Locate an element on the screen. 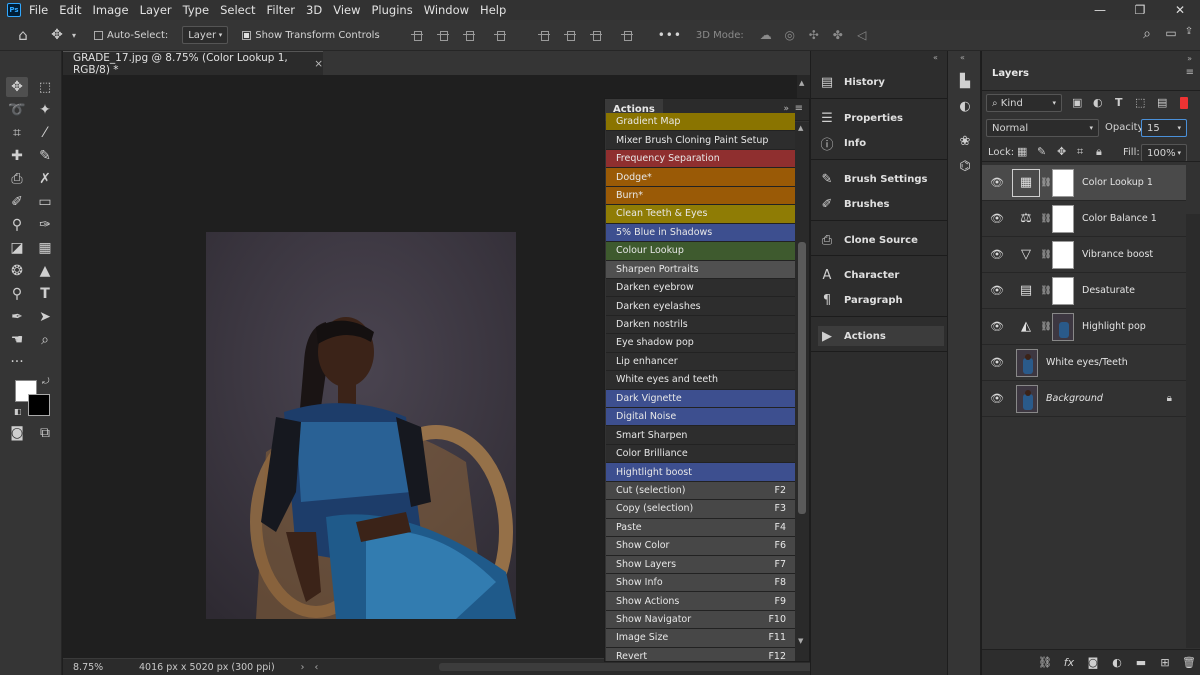 The height and width of the screenshot is (675, 1200). action-item: Show Actions F9 is located at coordinates (700, 601).